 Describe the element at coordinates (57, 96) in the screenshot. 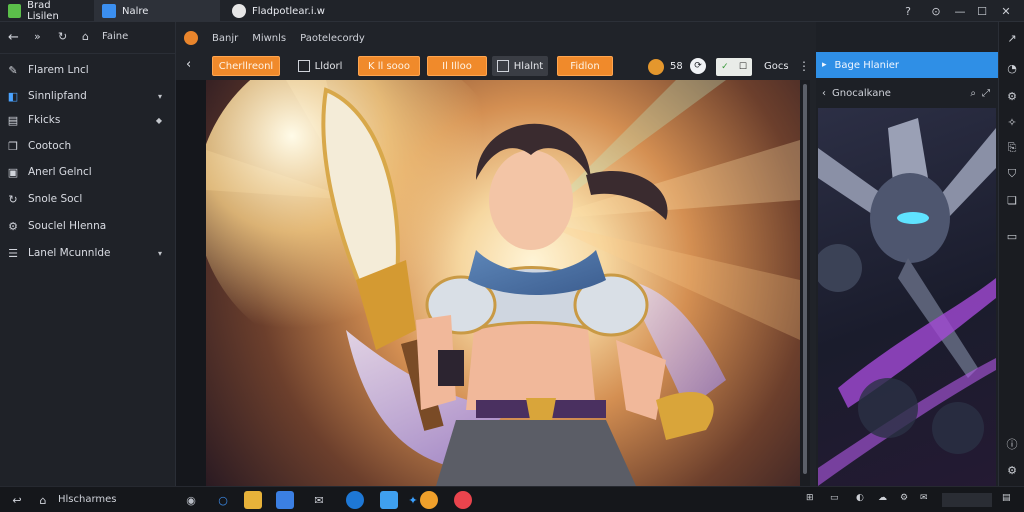

I see `sidebar-item-label: Sinnlipfand` at that location.